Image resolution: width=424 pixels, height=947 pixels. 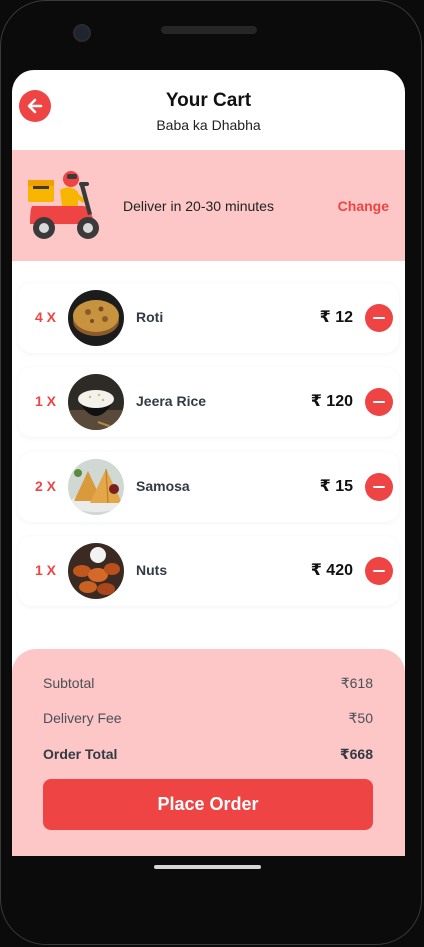 What do you see at coordinates (63, 205) in the screenshot?
I see `delivery-scooter-icon` at bounding box center [63, 205].